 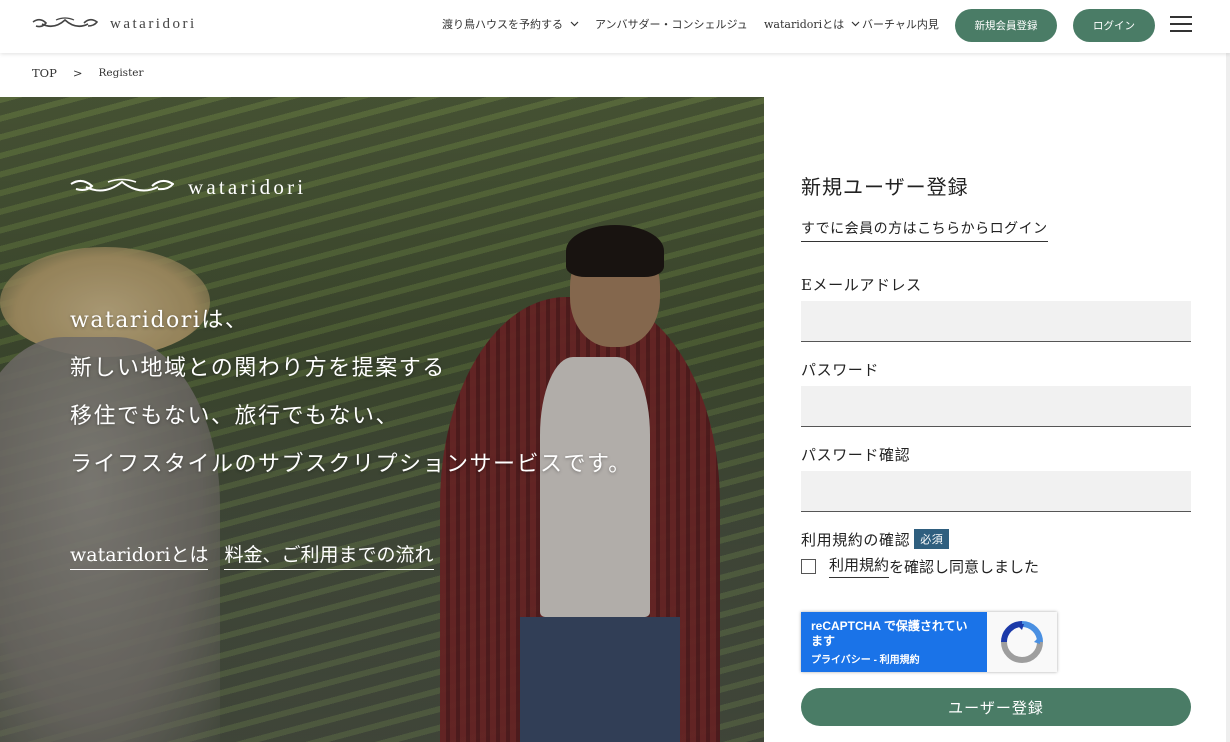 What do you see at coordinates (996, 406) in the screenshot?
I see `password-field` at bounding box center [996, 406].